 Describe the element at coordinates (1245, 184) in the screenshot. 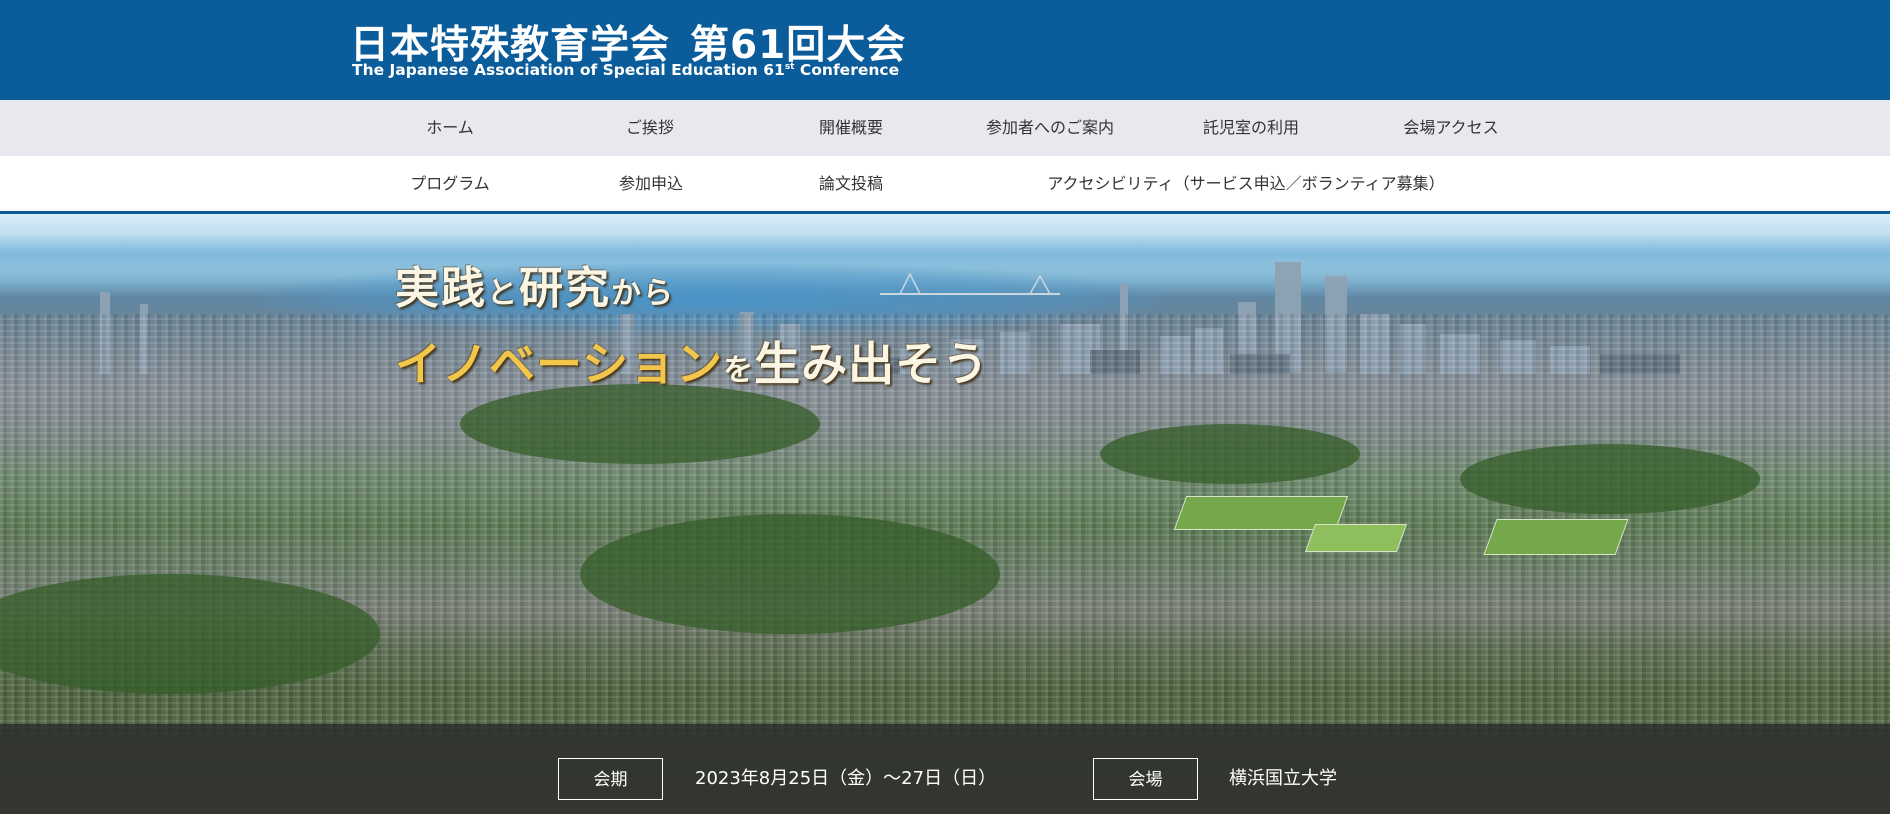

I see `nav-accessibility: アクセシビリティ（サービス申込／ボランティア募集）` at that location.